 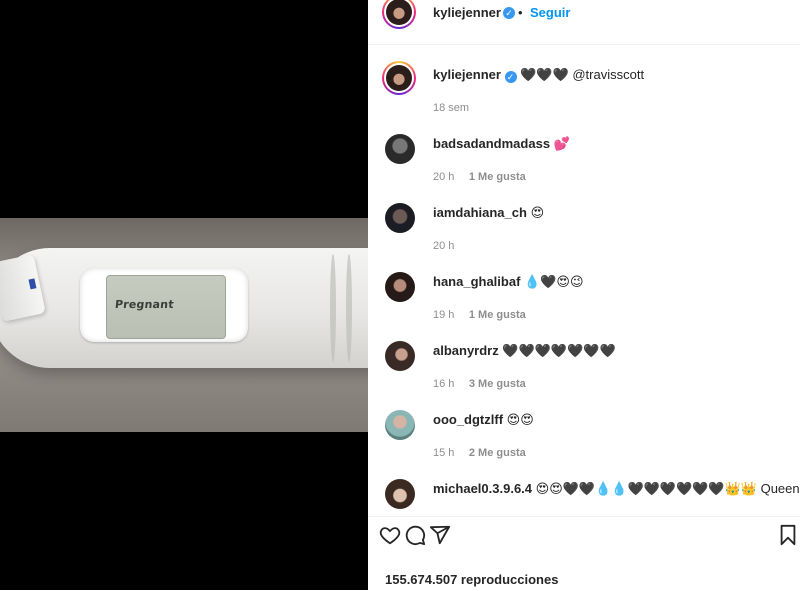 What do you see at coordinates (559, 350) in the screenshot?
I see `comment-body: 🖤🖤🖤🖤🖤🖤🖤` at bounding box center [559, 350].